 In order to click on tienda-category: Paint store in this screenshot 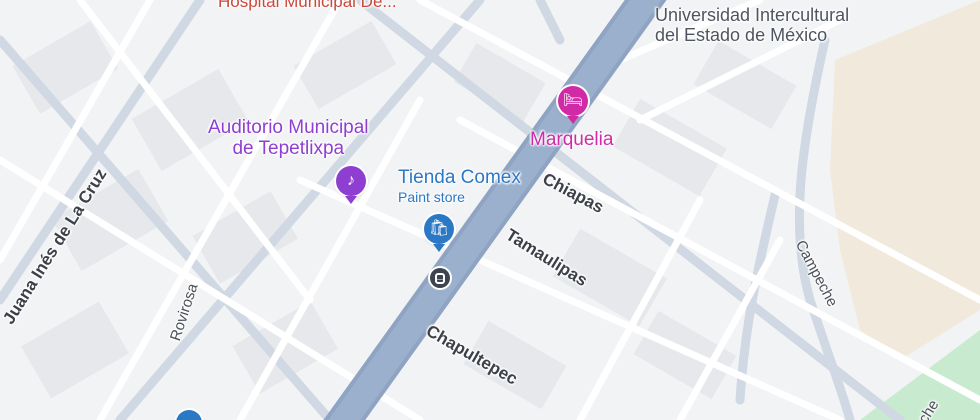, I will do `click(431, 197)`.